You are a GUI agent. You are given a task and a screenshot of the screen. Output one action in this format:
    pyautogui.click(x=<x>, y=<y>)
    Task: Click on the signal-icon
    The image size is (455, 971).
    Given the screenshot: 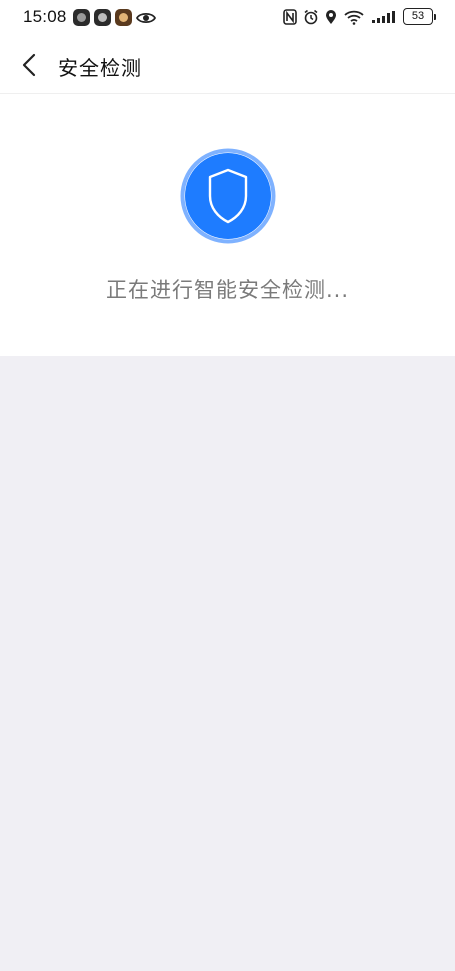 What is the action you would take?
    pyautogui.click(x=383, y=16)
    